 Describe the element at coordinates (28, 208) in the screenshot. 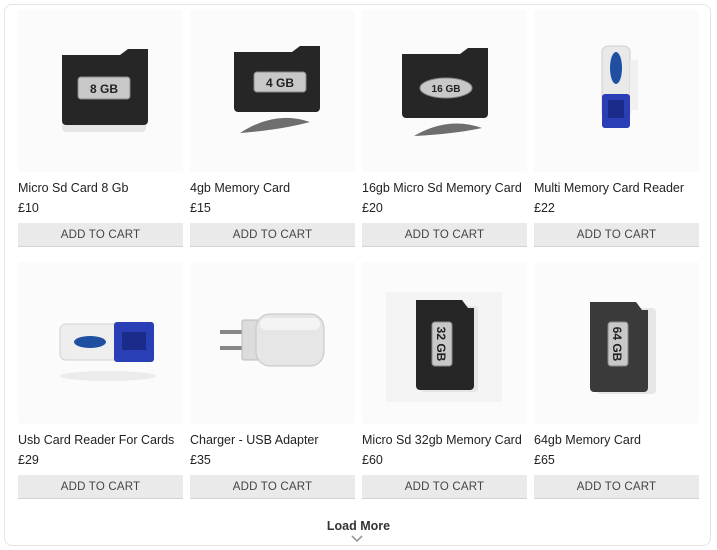

I see `product-price: £10` at that location.